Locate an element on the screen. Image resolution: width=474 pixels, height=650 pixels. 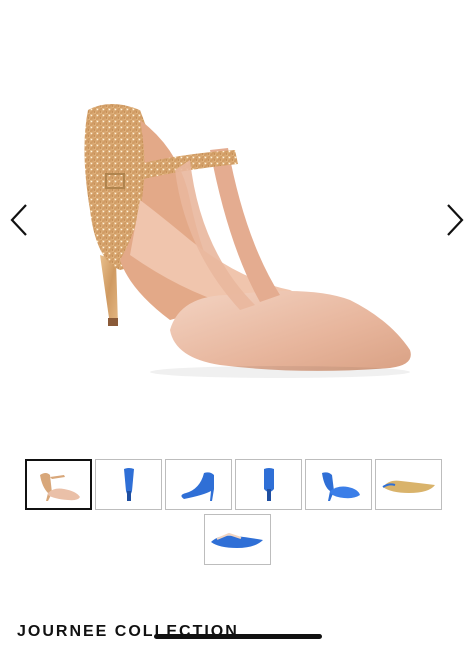
thumbnail-blue-pump-angle is located at coordinates (338, 484).